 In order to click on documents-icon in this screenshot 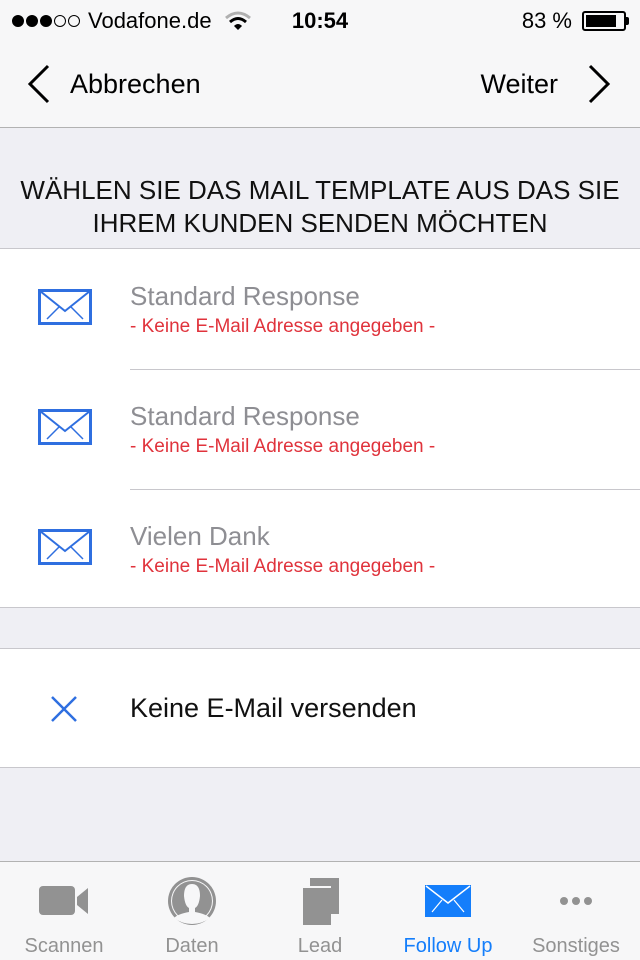, I will do `click(320, 901)`.